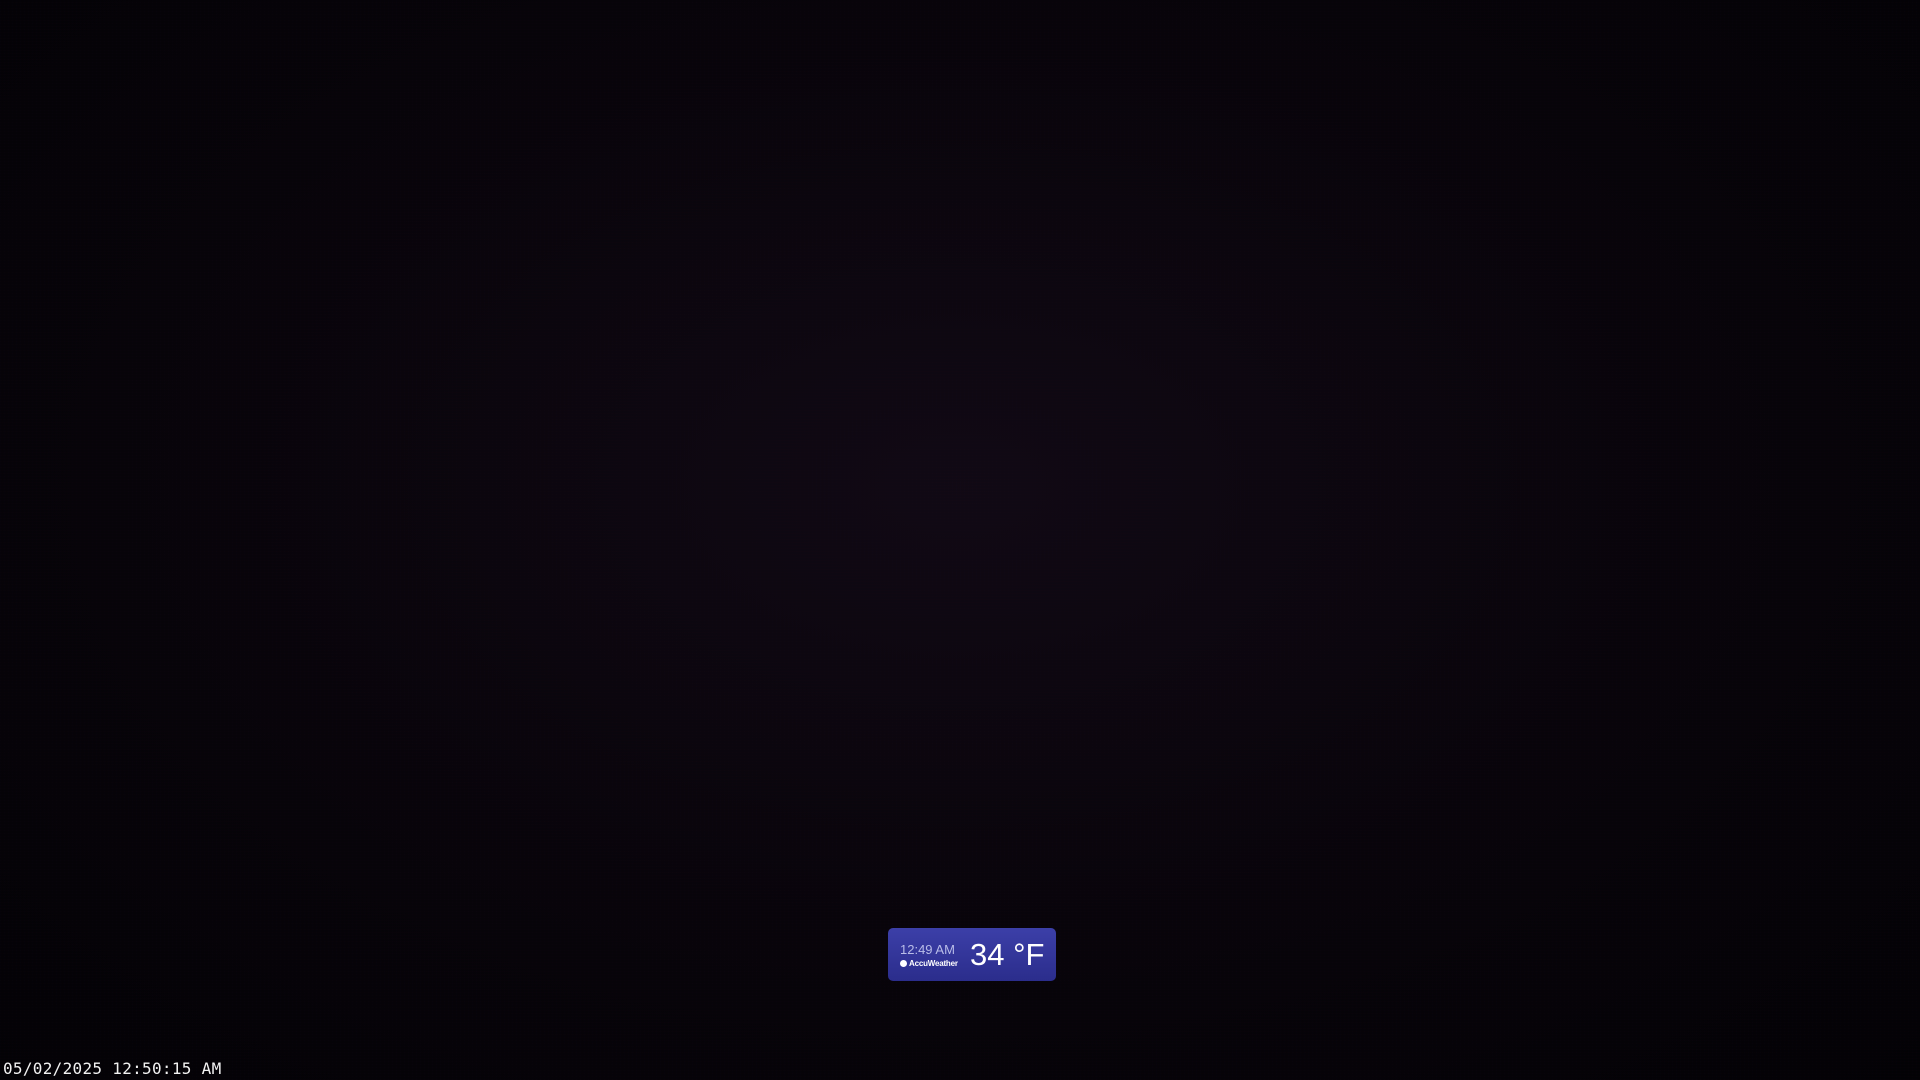 The width and height of the screenshot is (1920, 1080). Describe the element at coordinates (903, 963) in the screenshot. I see `accuweather-sun-icon` at that location.